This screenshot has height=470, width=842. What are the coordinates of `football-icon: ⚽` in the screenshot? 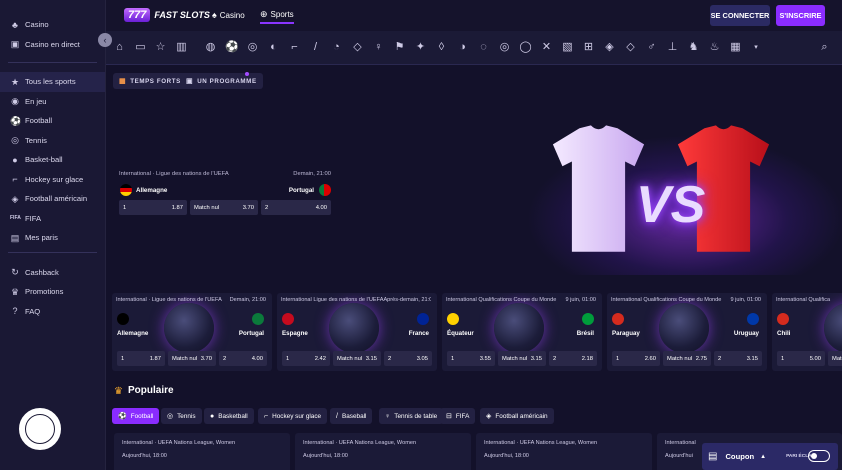 It's located at (232, 47).